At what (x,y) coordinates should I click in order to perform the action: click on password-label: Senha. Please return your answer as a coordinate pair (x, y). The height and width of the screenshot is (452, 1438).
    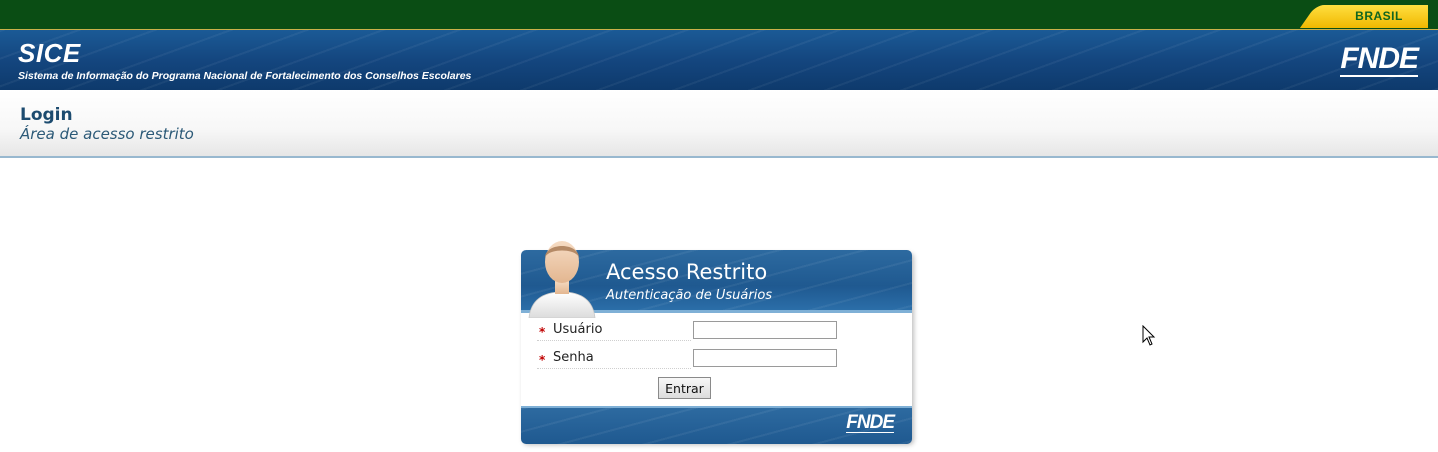
    Looking at the image, I should click on (573, 357).